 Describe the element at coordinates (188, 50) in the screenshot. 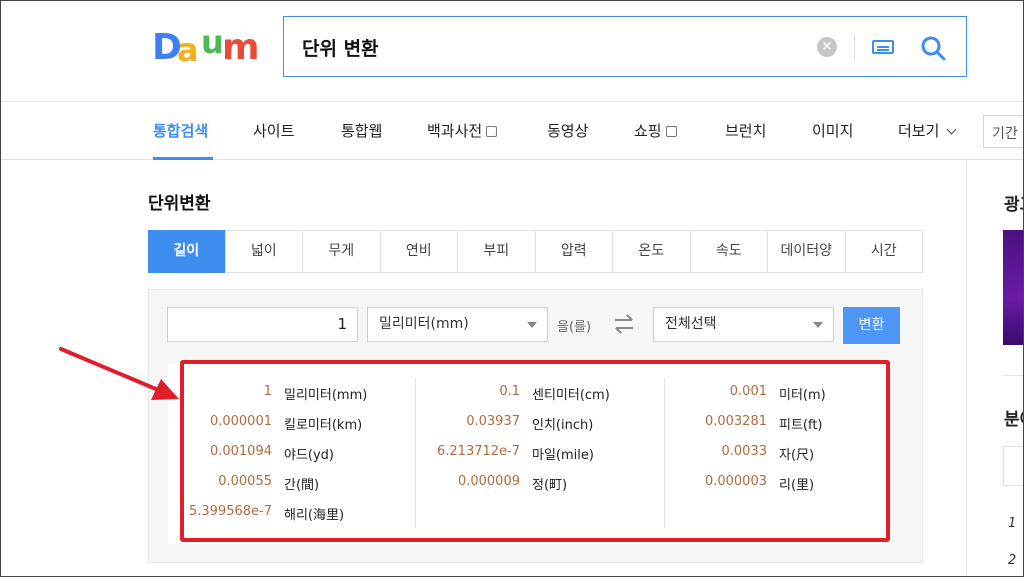

I see `logo-letter-a: a` at that location.